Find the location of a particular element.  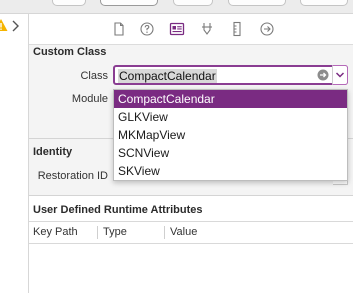

class-dropdown-button is located at coordinates (340, 75).